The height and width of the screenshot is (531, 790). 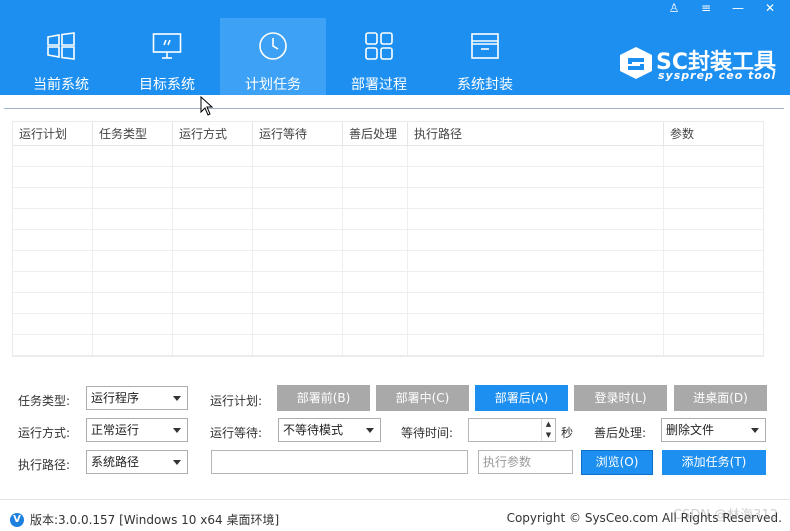 What do you see at coordinates (167, 85) in the screenshot?
I see `tab-label: 目标系统` at bounding box center [167, 85].